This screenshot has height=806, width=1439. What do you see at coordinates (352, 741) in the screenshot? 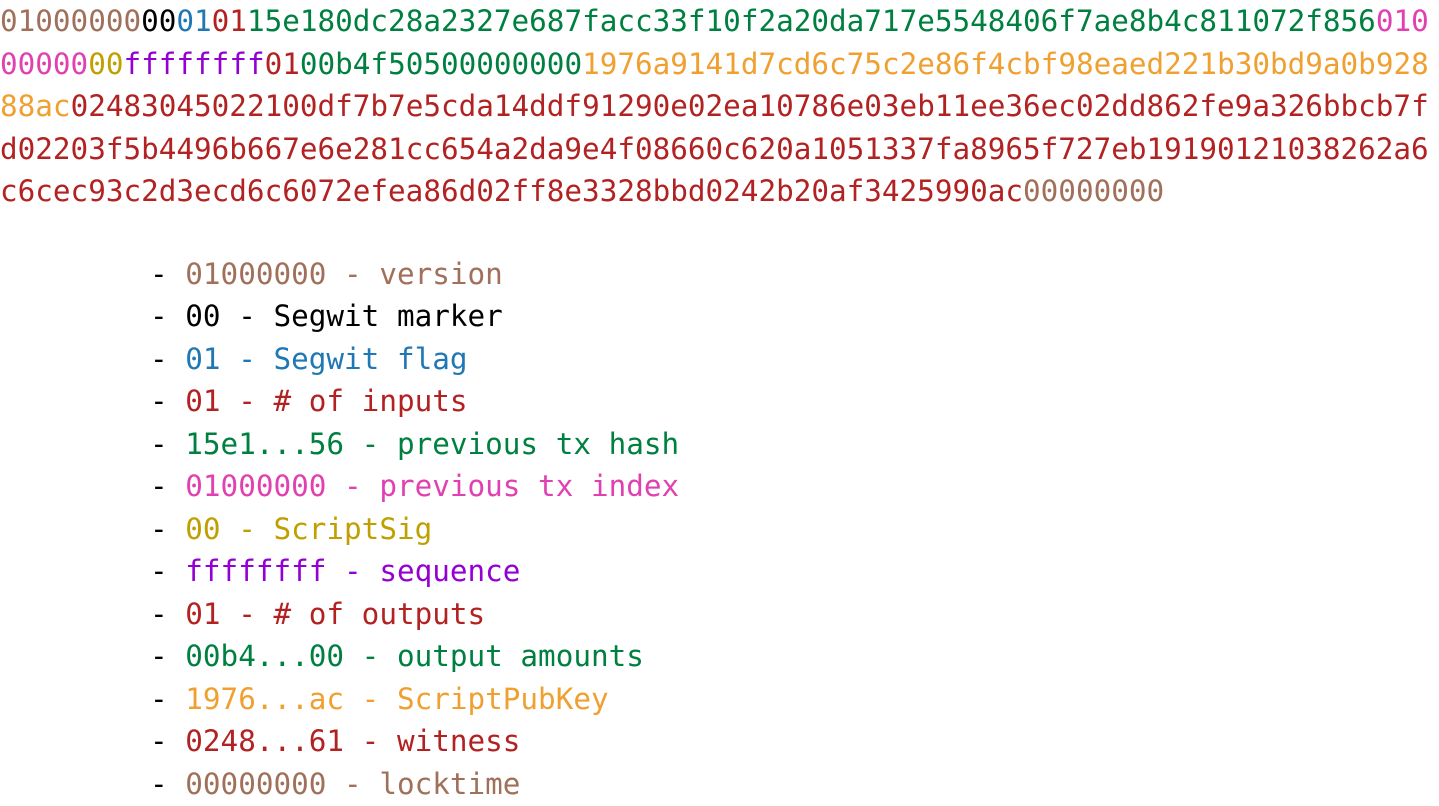
I see `legend-entry: 0248...61 - witness` at bounding box center [352, 741].